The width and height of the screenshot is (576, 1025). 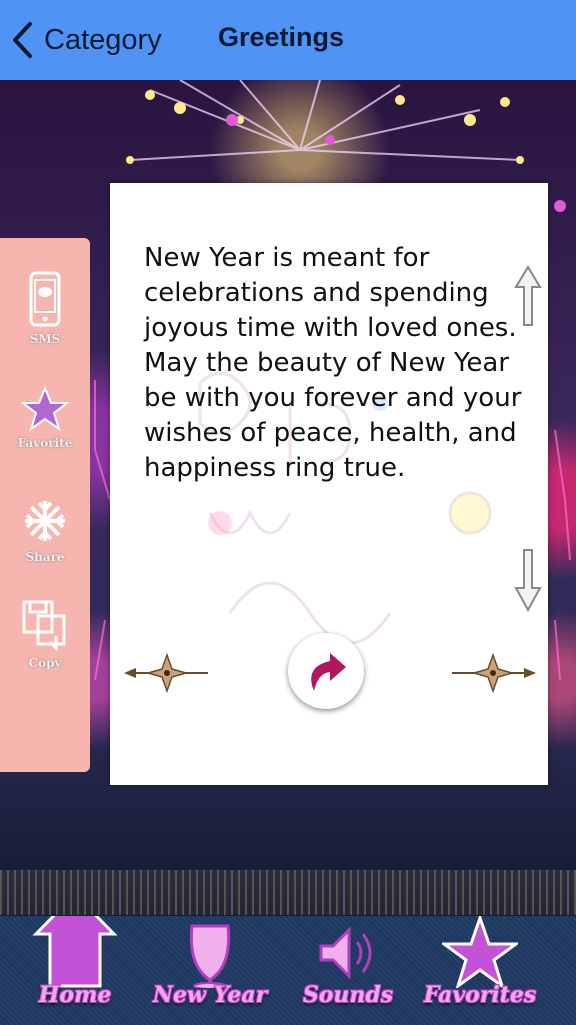 I want to click on back-button: Category, so click(x=86, y=40).